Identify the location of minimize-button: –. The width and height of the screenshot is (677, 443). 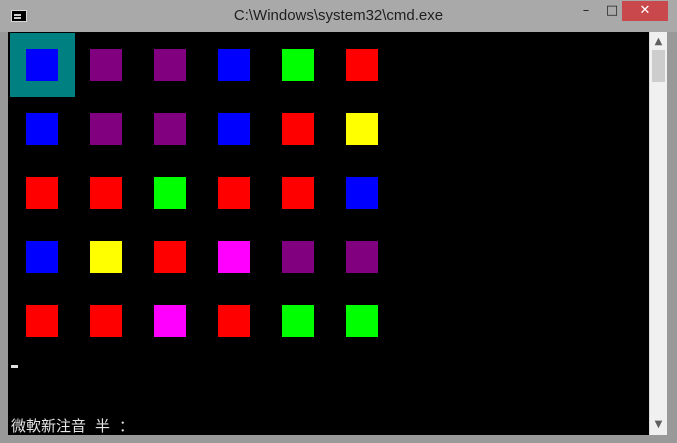
(586, 11).